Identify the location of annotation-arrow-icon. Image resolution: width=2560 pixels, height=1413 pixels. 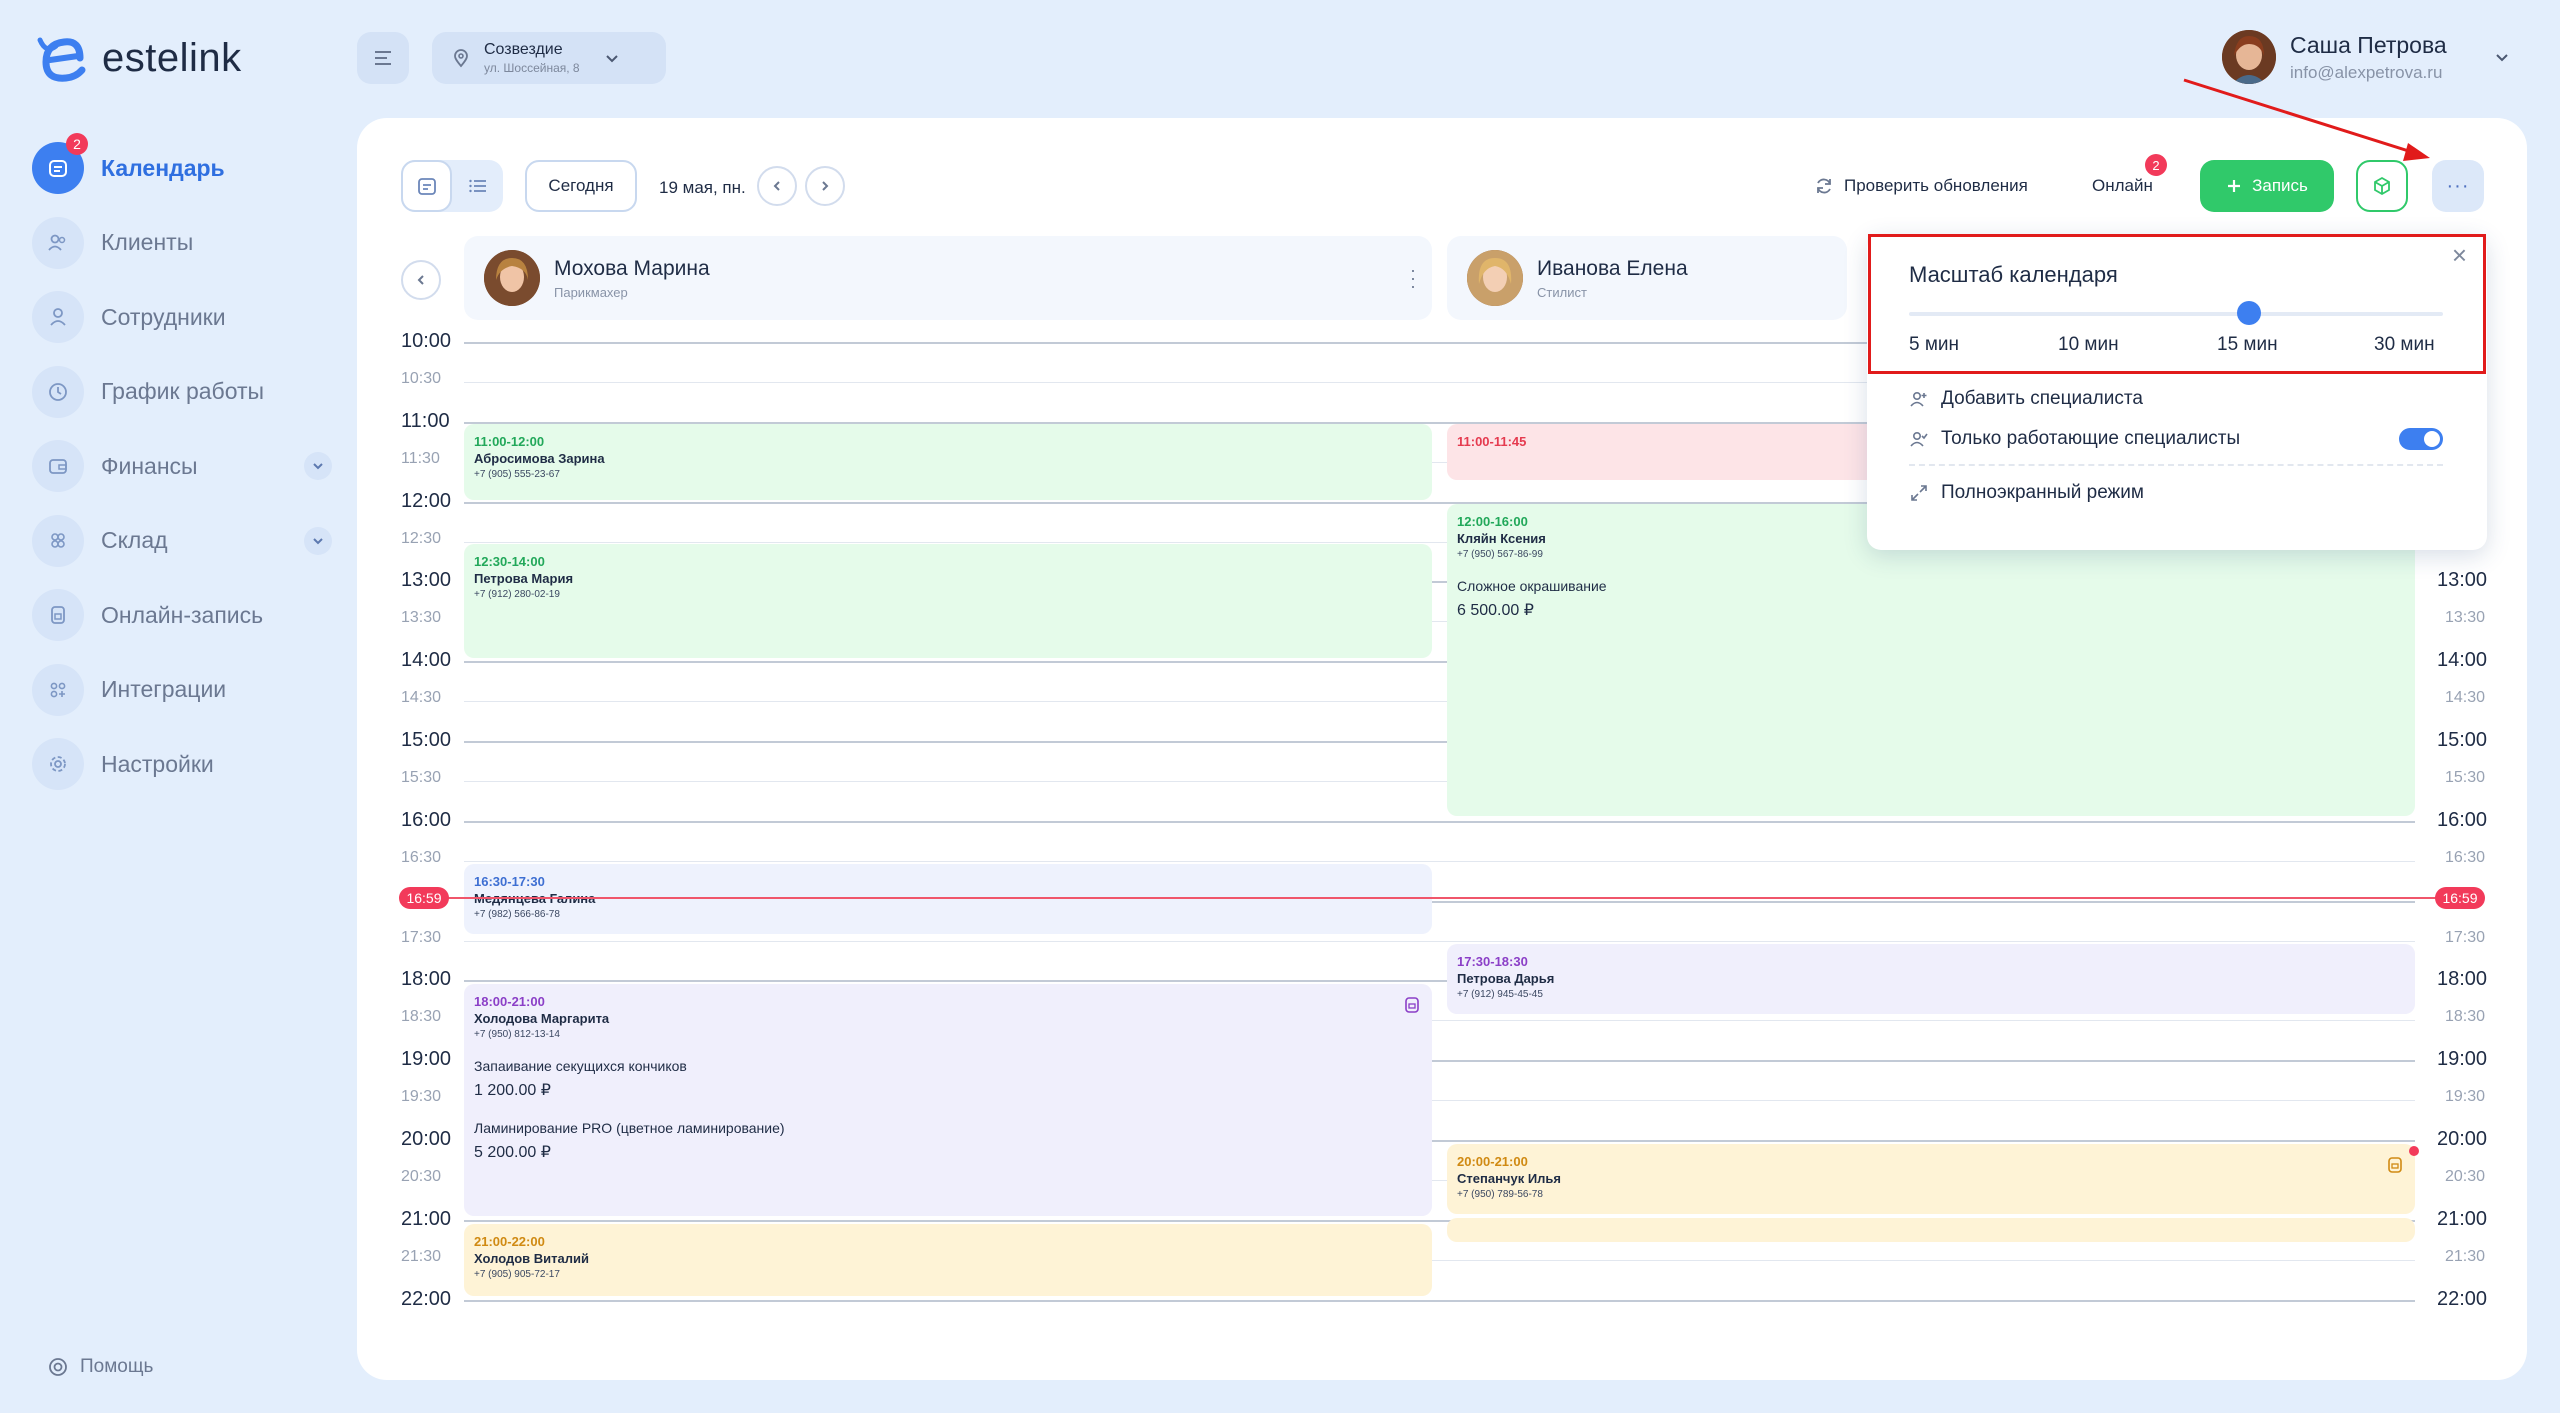
(2306, 119).